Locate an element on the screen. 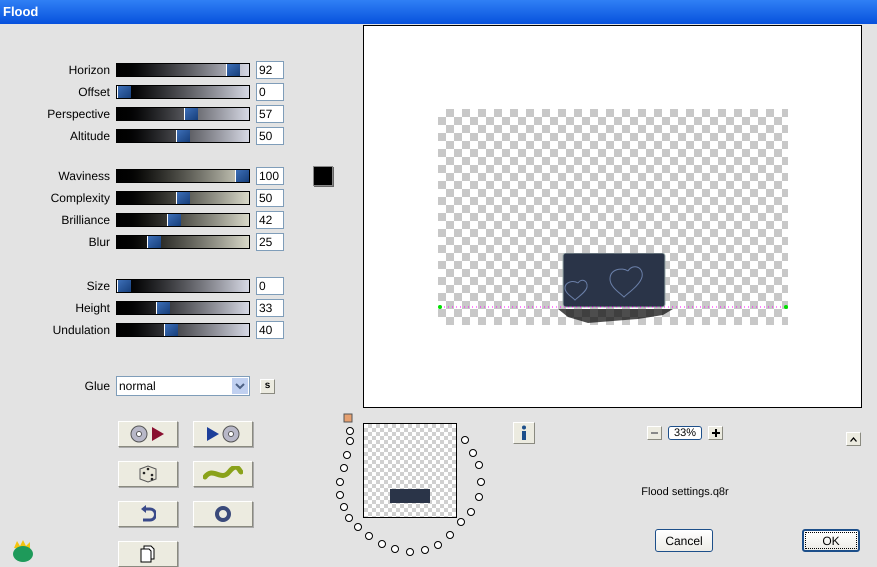  slider-label: Waviness is located at coordinates (83, 176).